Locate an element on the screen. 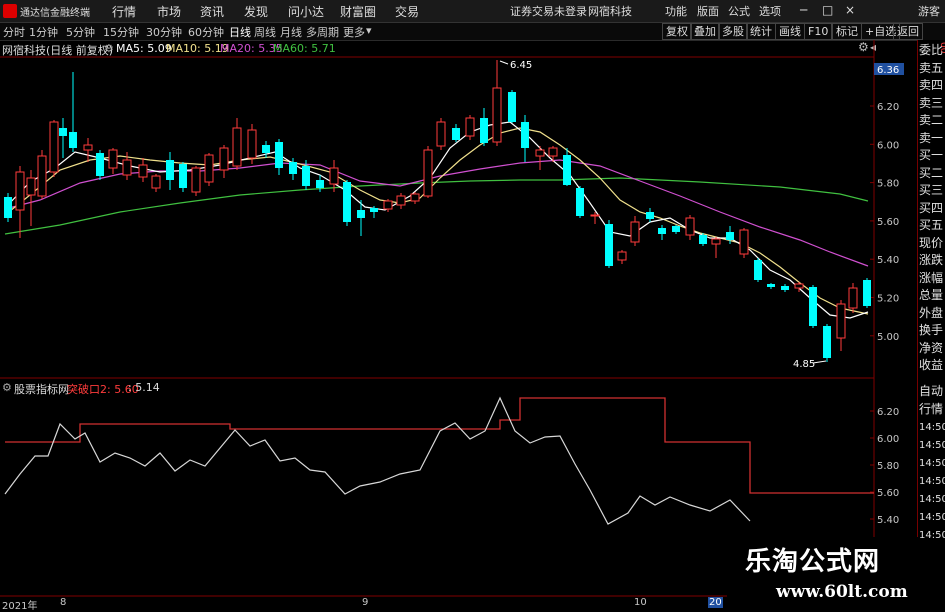 This screenshot has width=945, height=612. quote-item-3: 卖三 is located at coordinates (931, 102).